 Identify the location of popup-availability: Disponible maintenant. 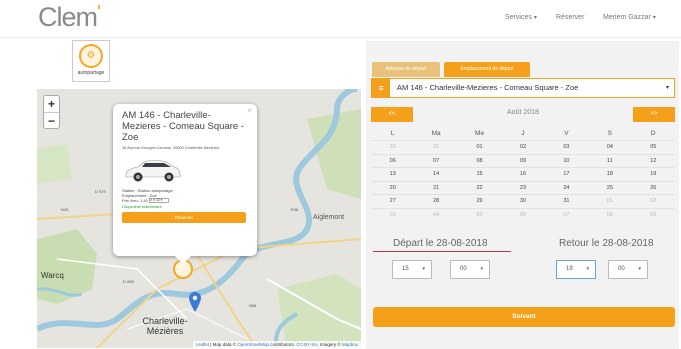
(142, 207).